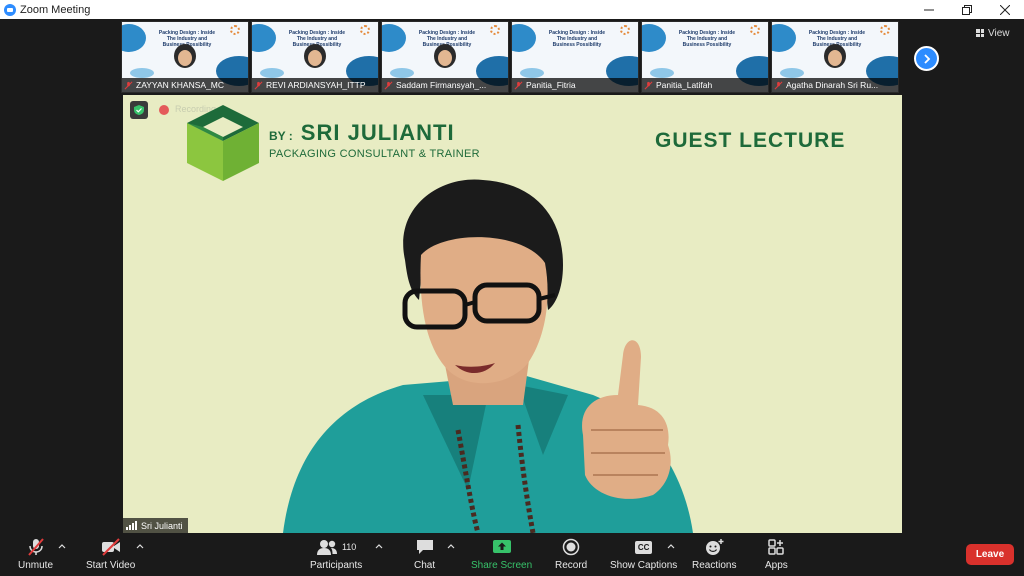 The width and height of the screenshot is (1024, 576). I want to click on minimize-button, so click(929, 9).